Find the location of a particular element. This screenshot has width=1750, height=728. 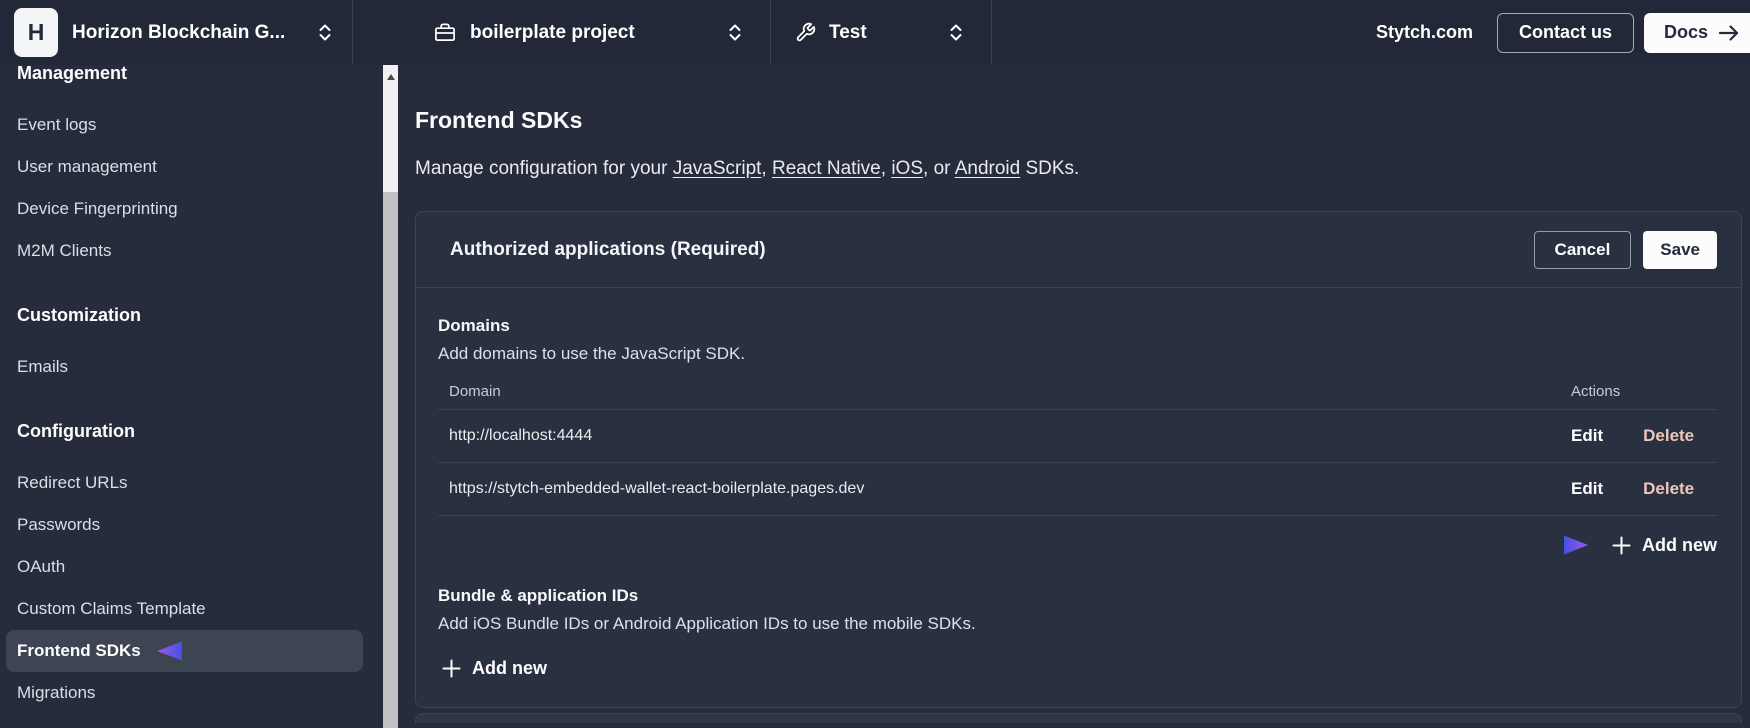

column-header-domain: Domain is located at coordinates (475, 391).